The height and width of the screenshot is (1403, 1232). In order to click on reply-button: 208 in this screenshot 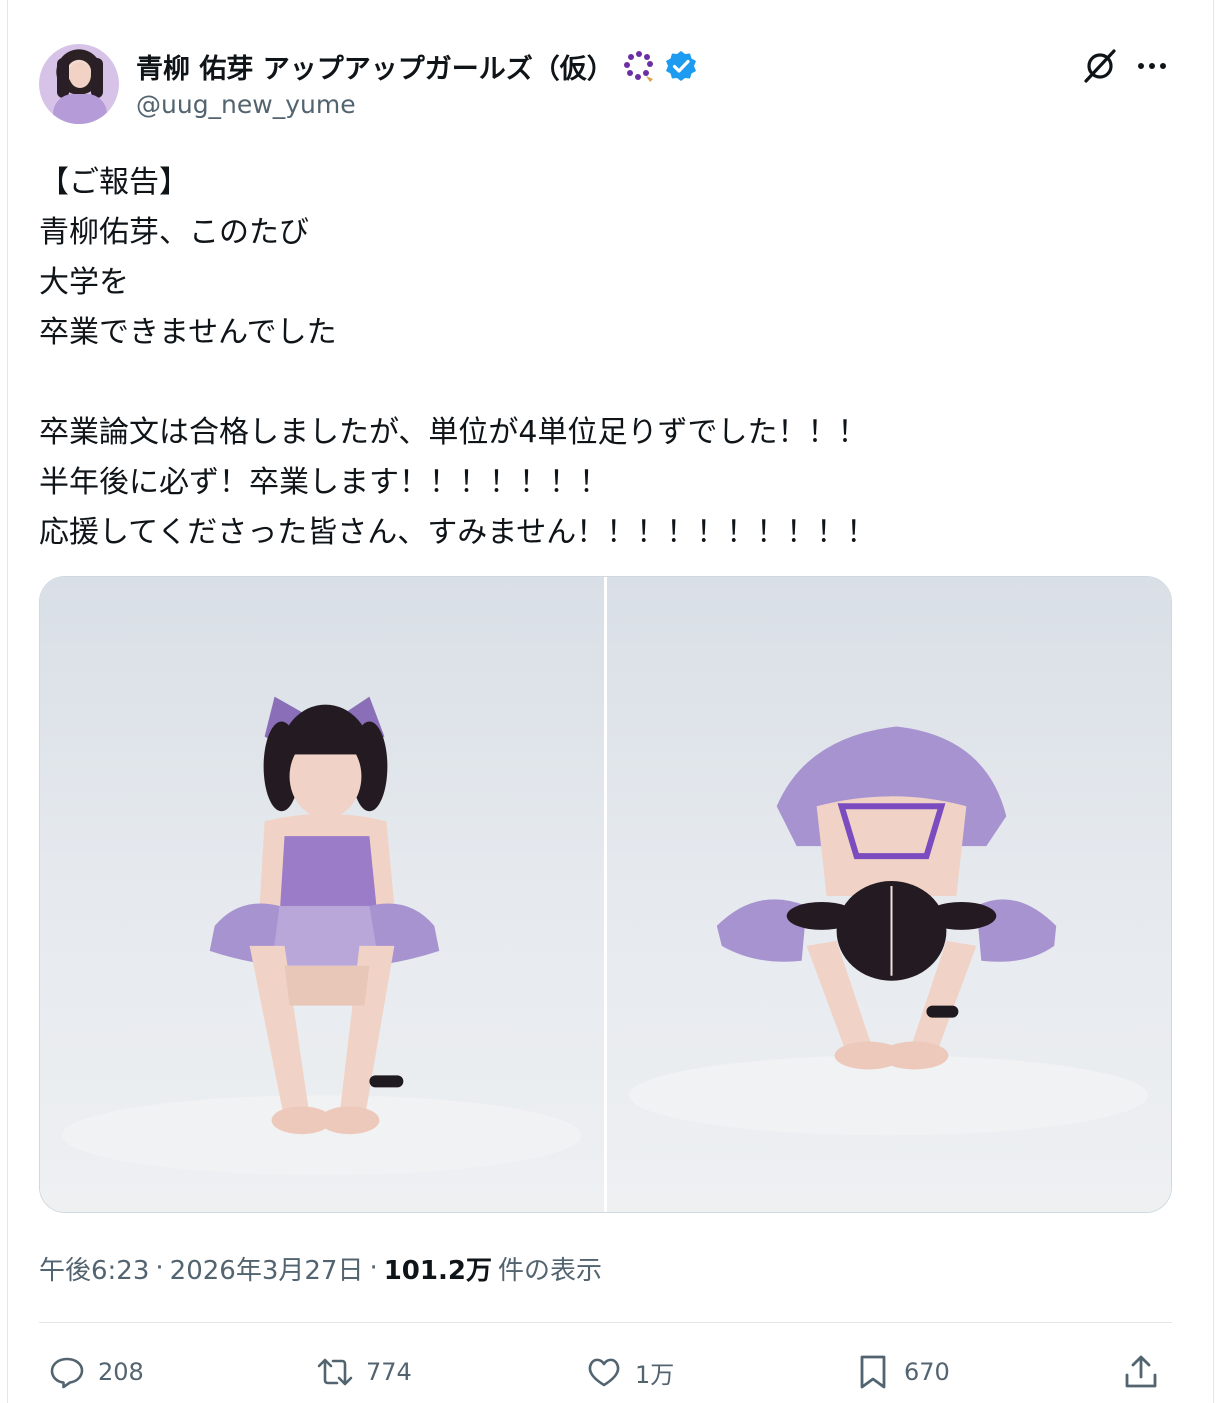, I will do `click(96, 1372)`.